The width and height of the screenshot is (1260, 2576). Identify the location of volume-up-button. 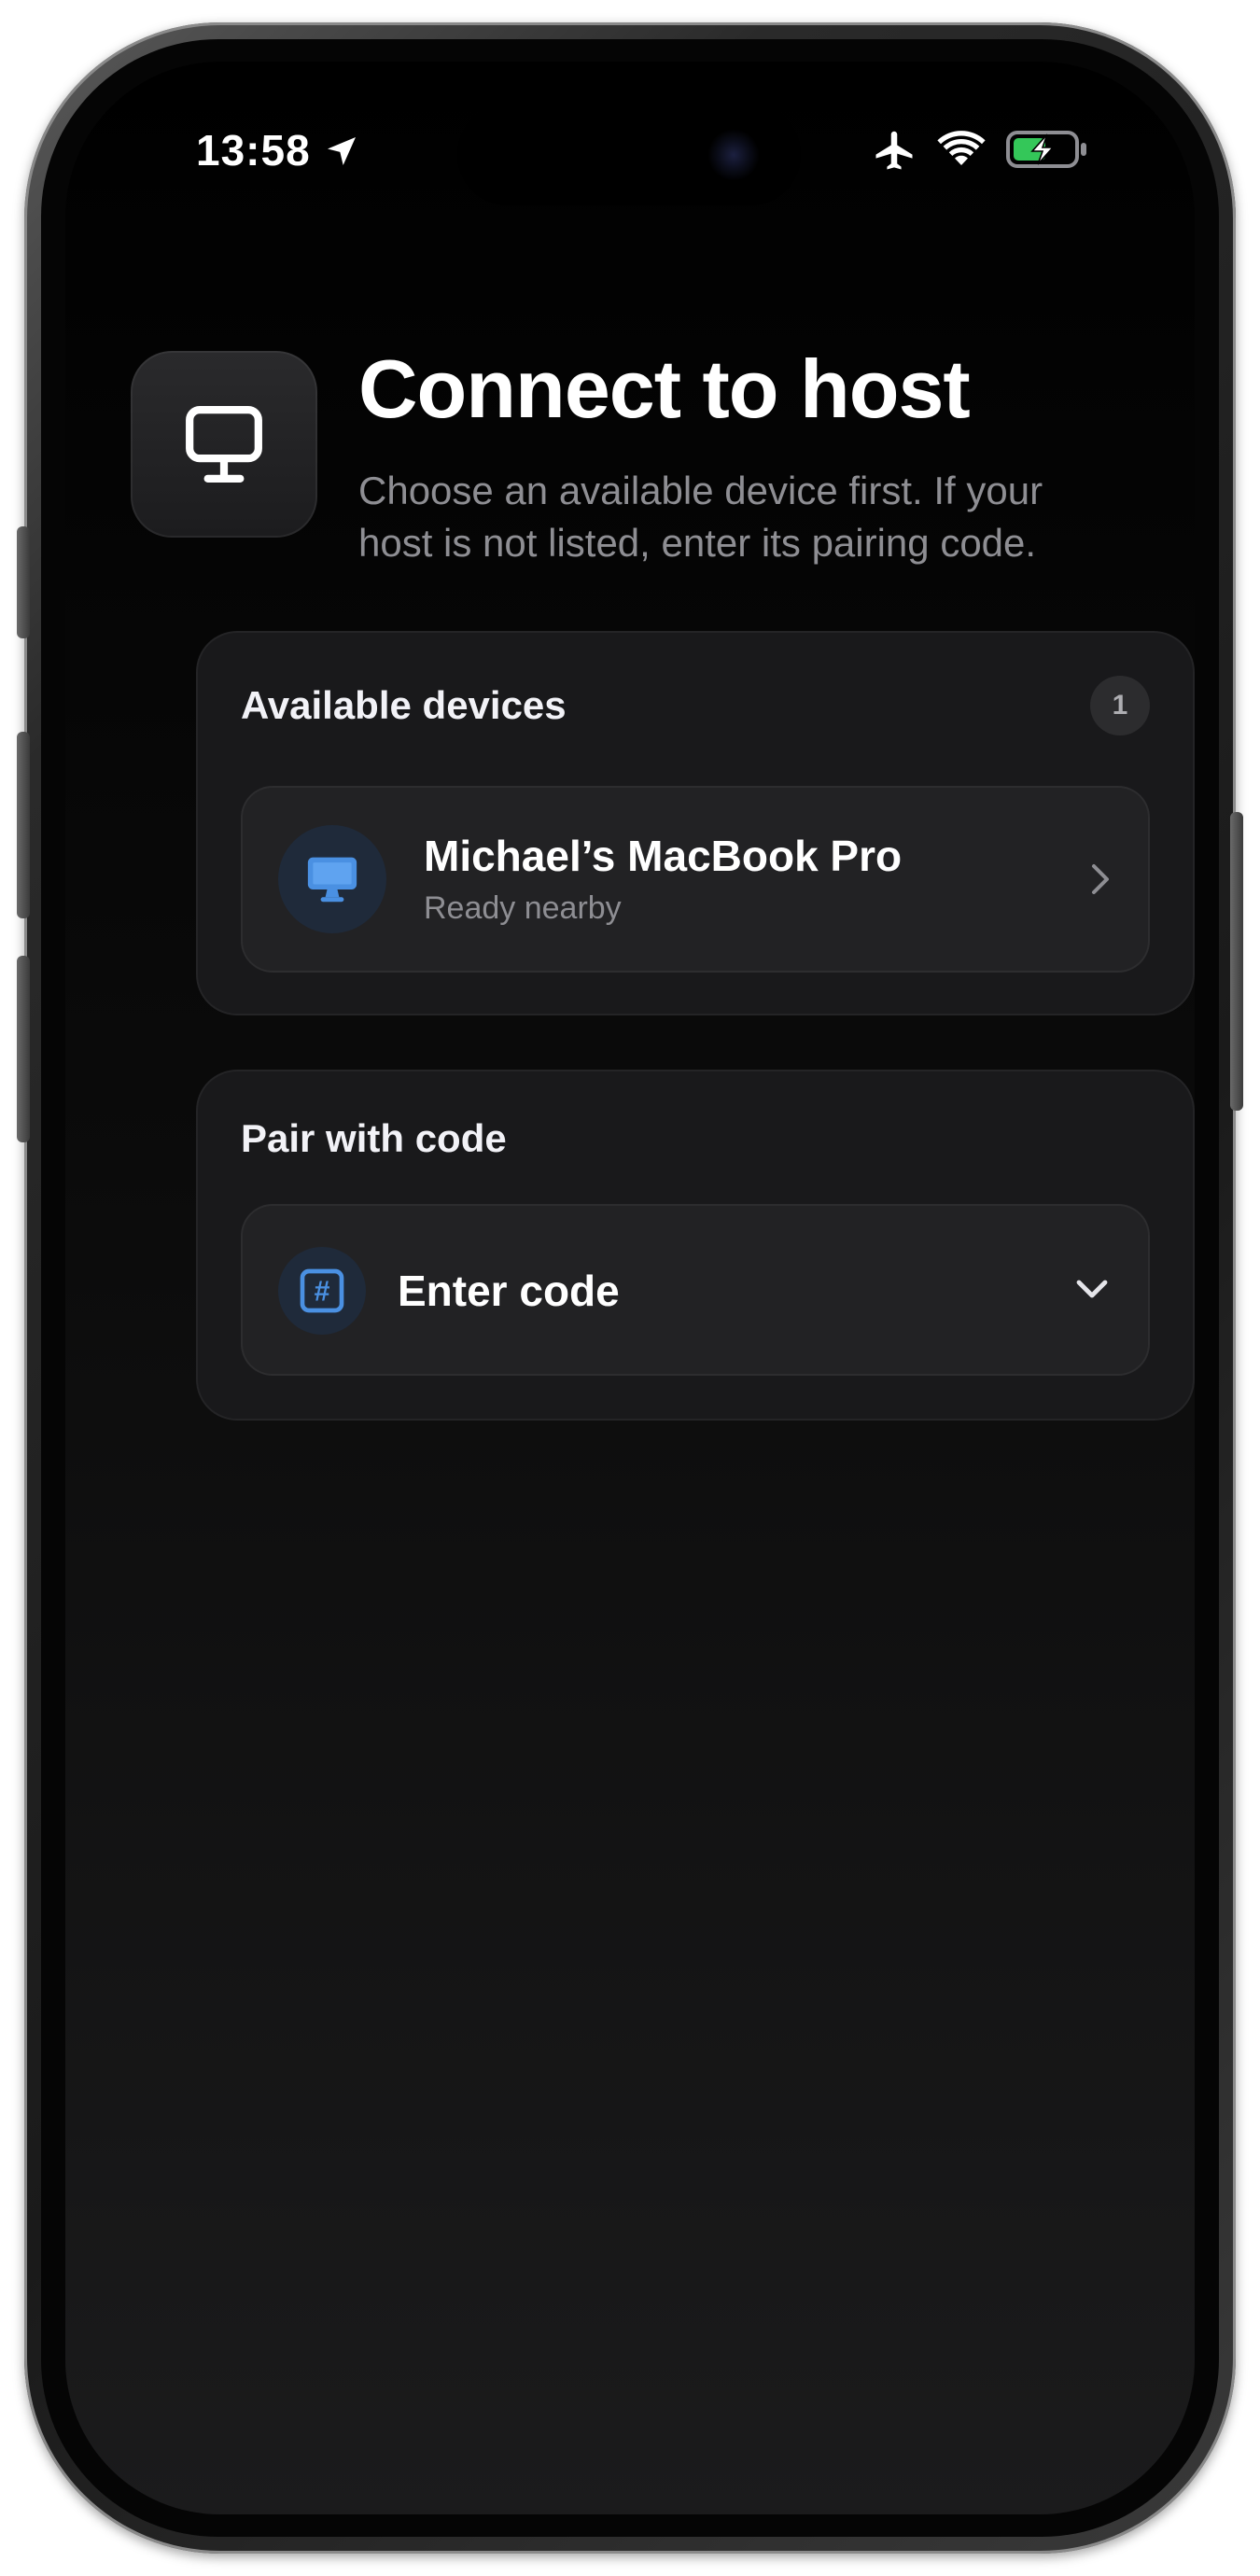
(23, 825).